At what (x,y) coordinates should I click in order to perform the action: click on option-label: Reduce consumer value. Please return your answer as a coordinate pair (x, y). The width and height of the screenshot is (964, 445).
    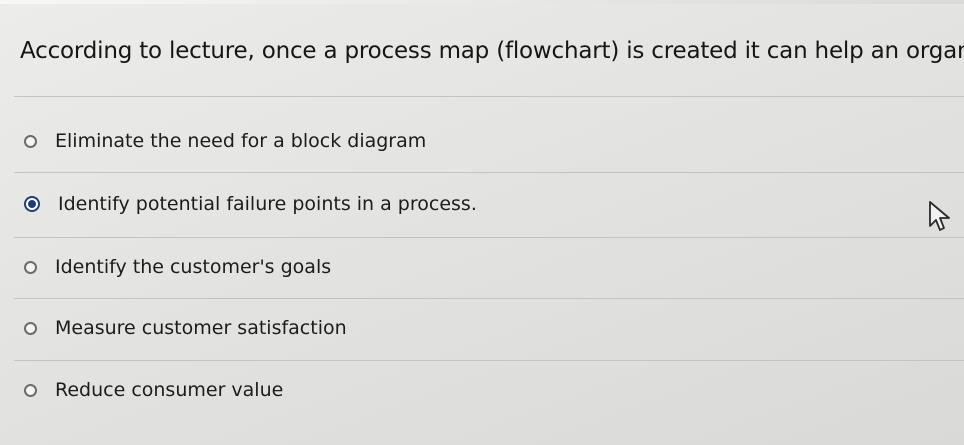
    Looking at the image, I should click on (169, 390).